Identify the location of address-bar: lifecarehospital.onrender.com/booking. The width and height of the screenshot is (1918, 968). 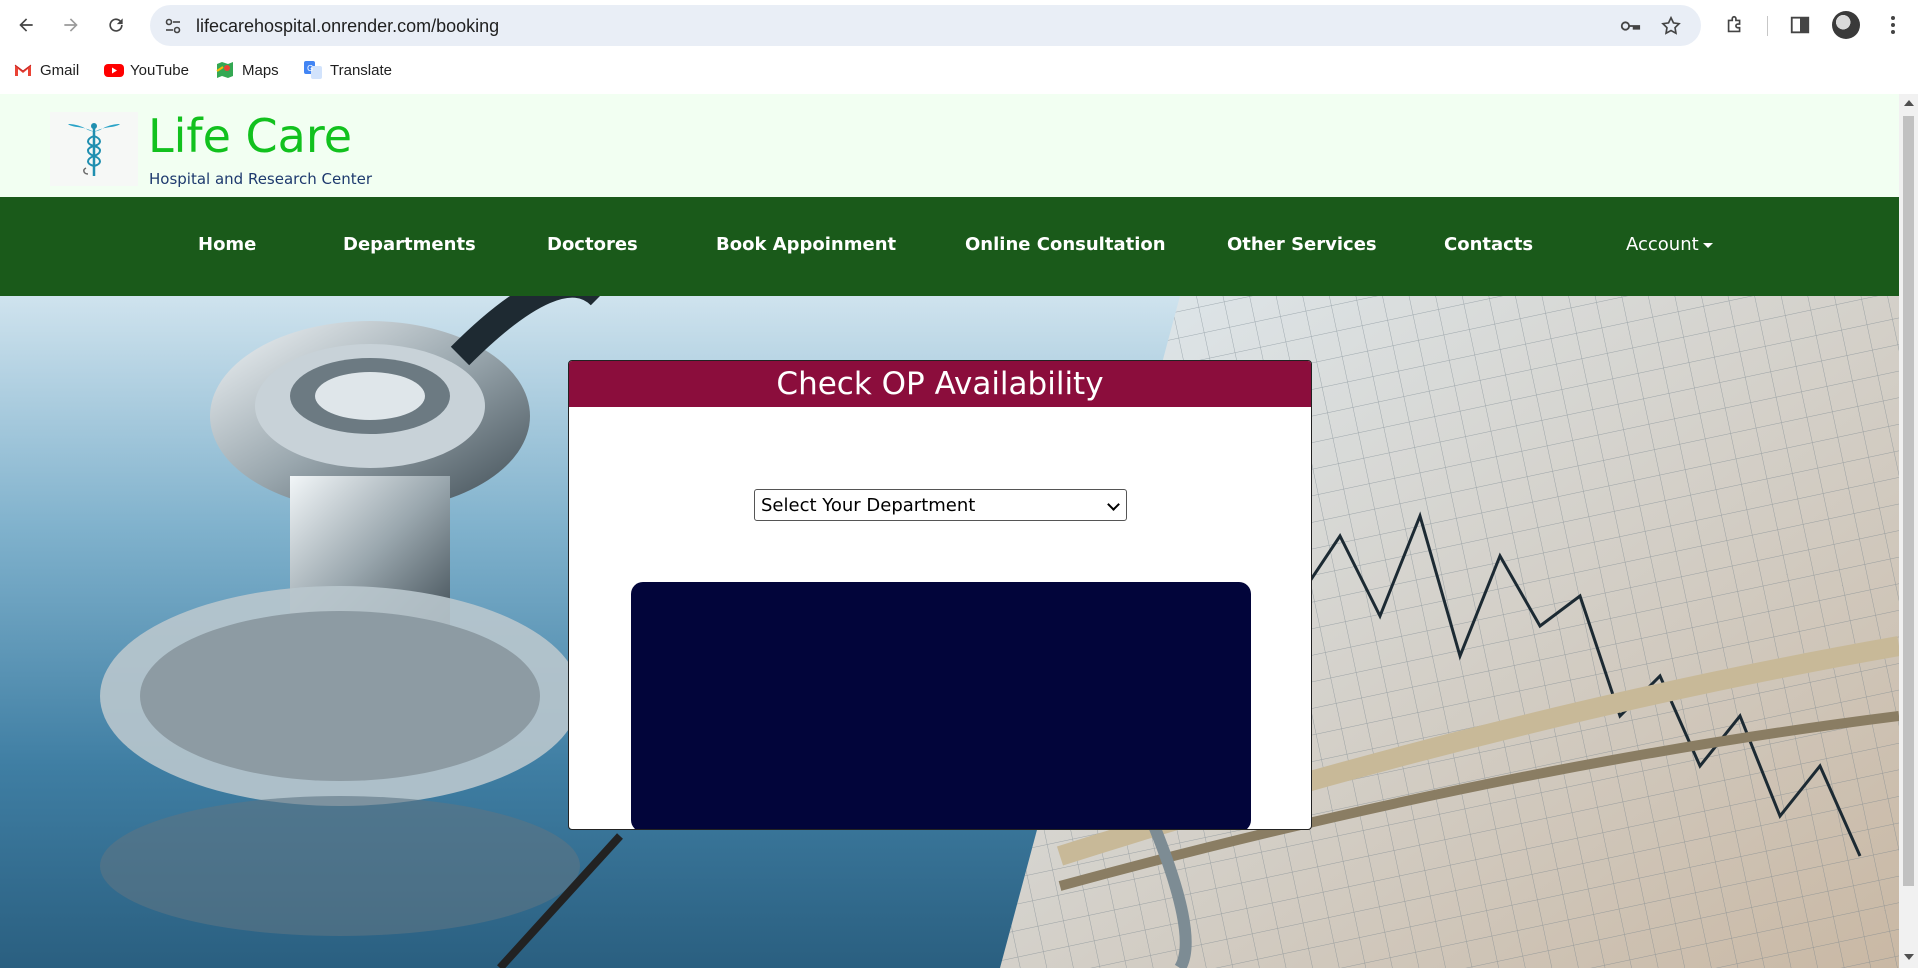
(925, 25).